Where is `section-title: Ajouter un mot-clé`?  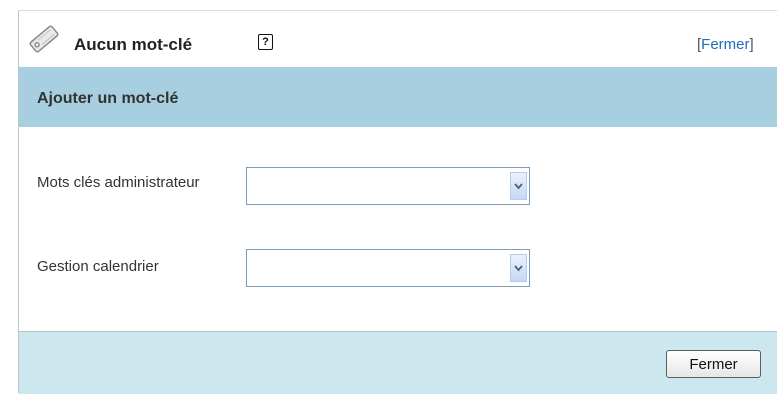
section-title: Ajouter un mot-clé is located at coordinates (108, 98).